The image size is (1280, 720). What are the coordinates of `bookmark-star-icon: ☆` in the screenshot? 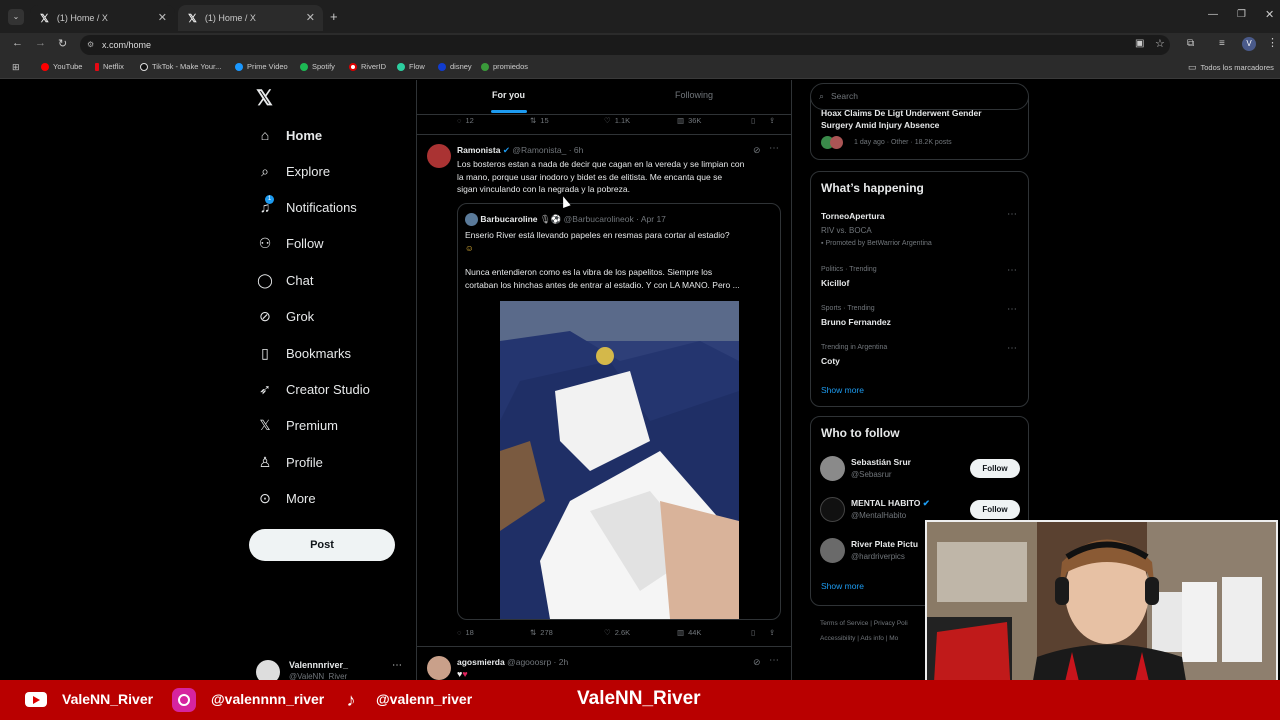 It's located at (1160, 43).